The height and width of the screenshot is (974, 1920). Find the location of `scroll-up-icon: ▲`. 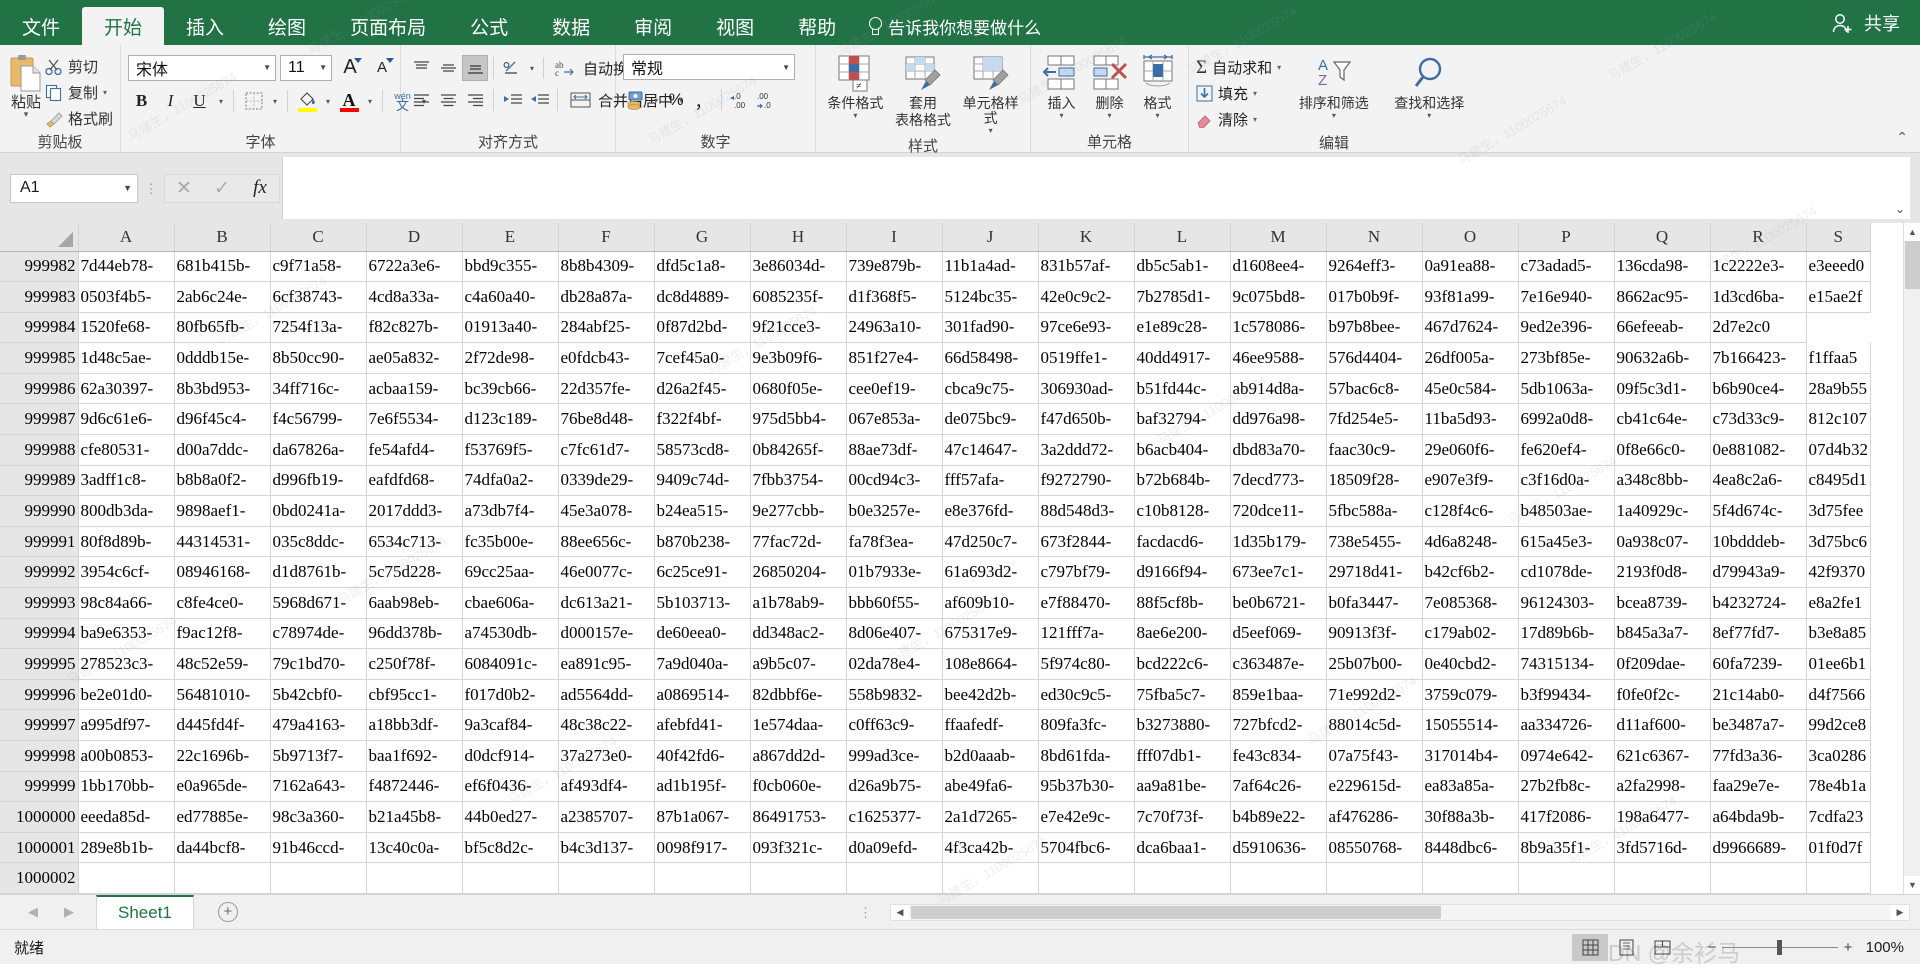

scroll-up-icon: ▲ is located at coordinates (1912, 232).